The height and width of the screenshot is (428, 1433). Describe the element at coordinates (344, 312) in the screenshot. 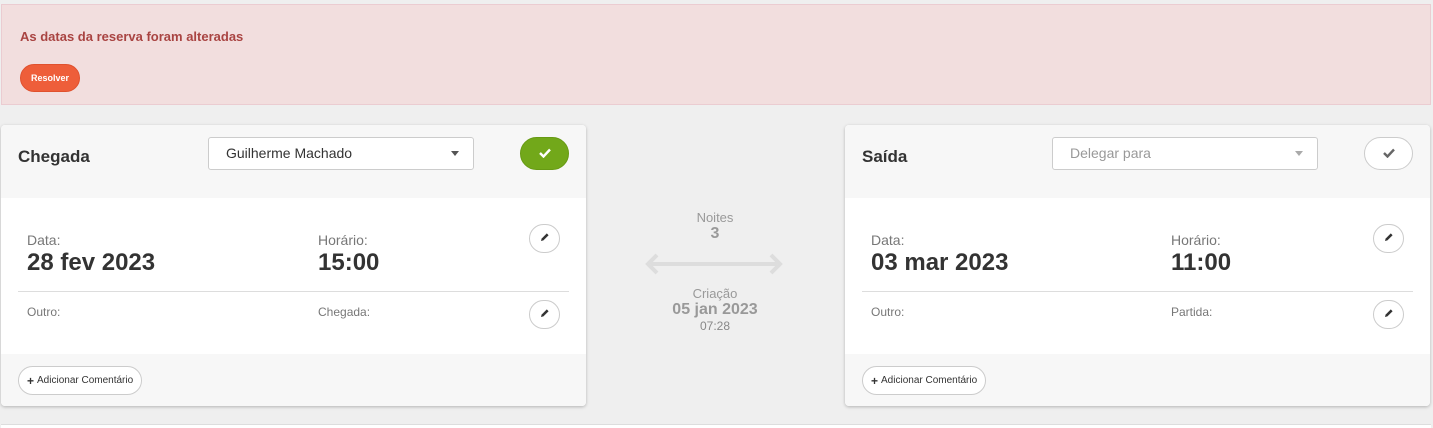

I see `arrival-extra-label: Chegada:` at that location.